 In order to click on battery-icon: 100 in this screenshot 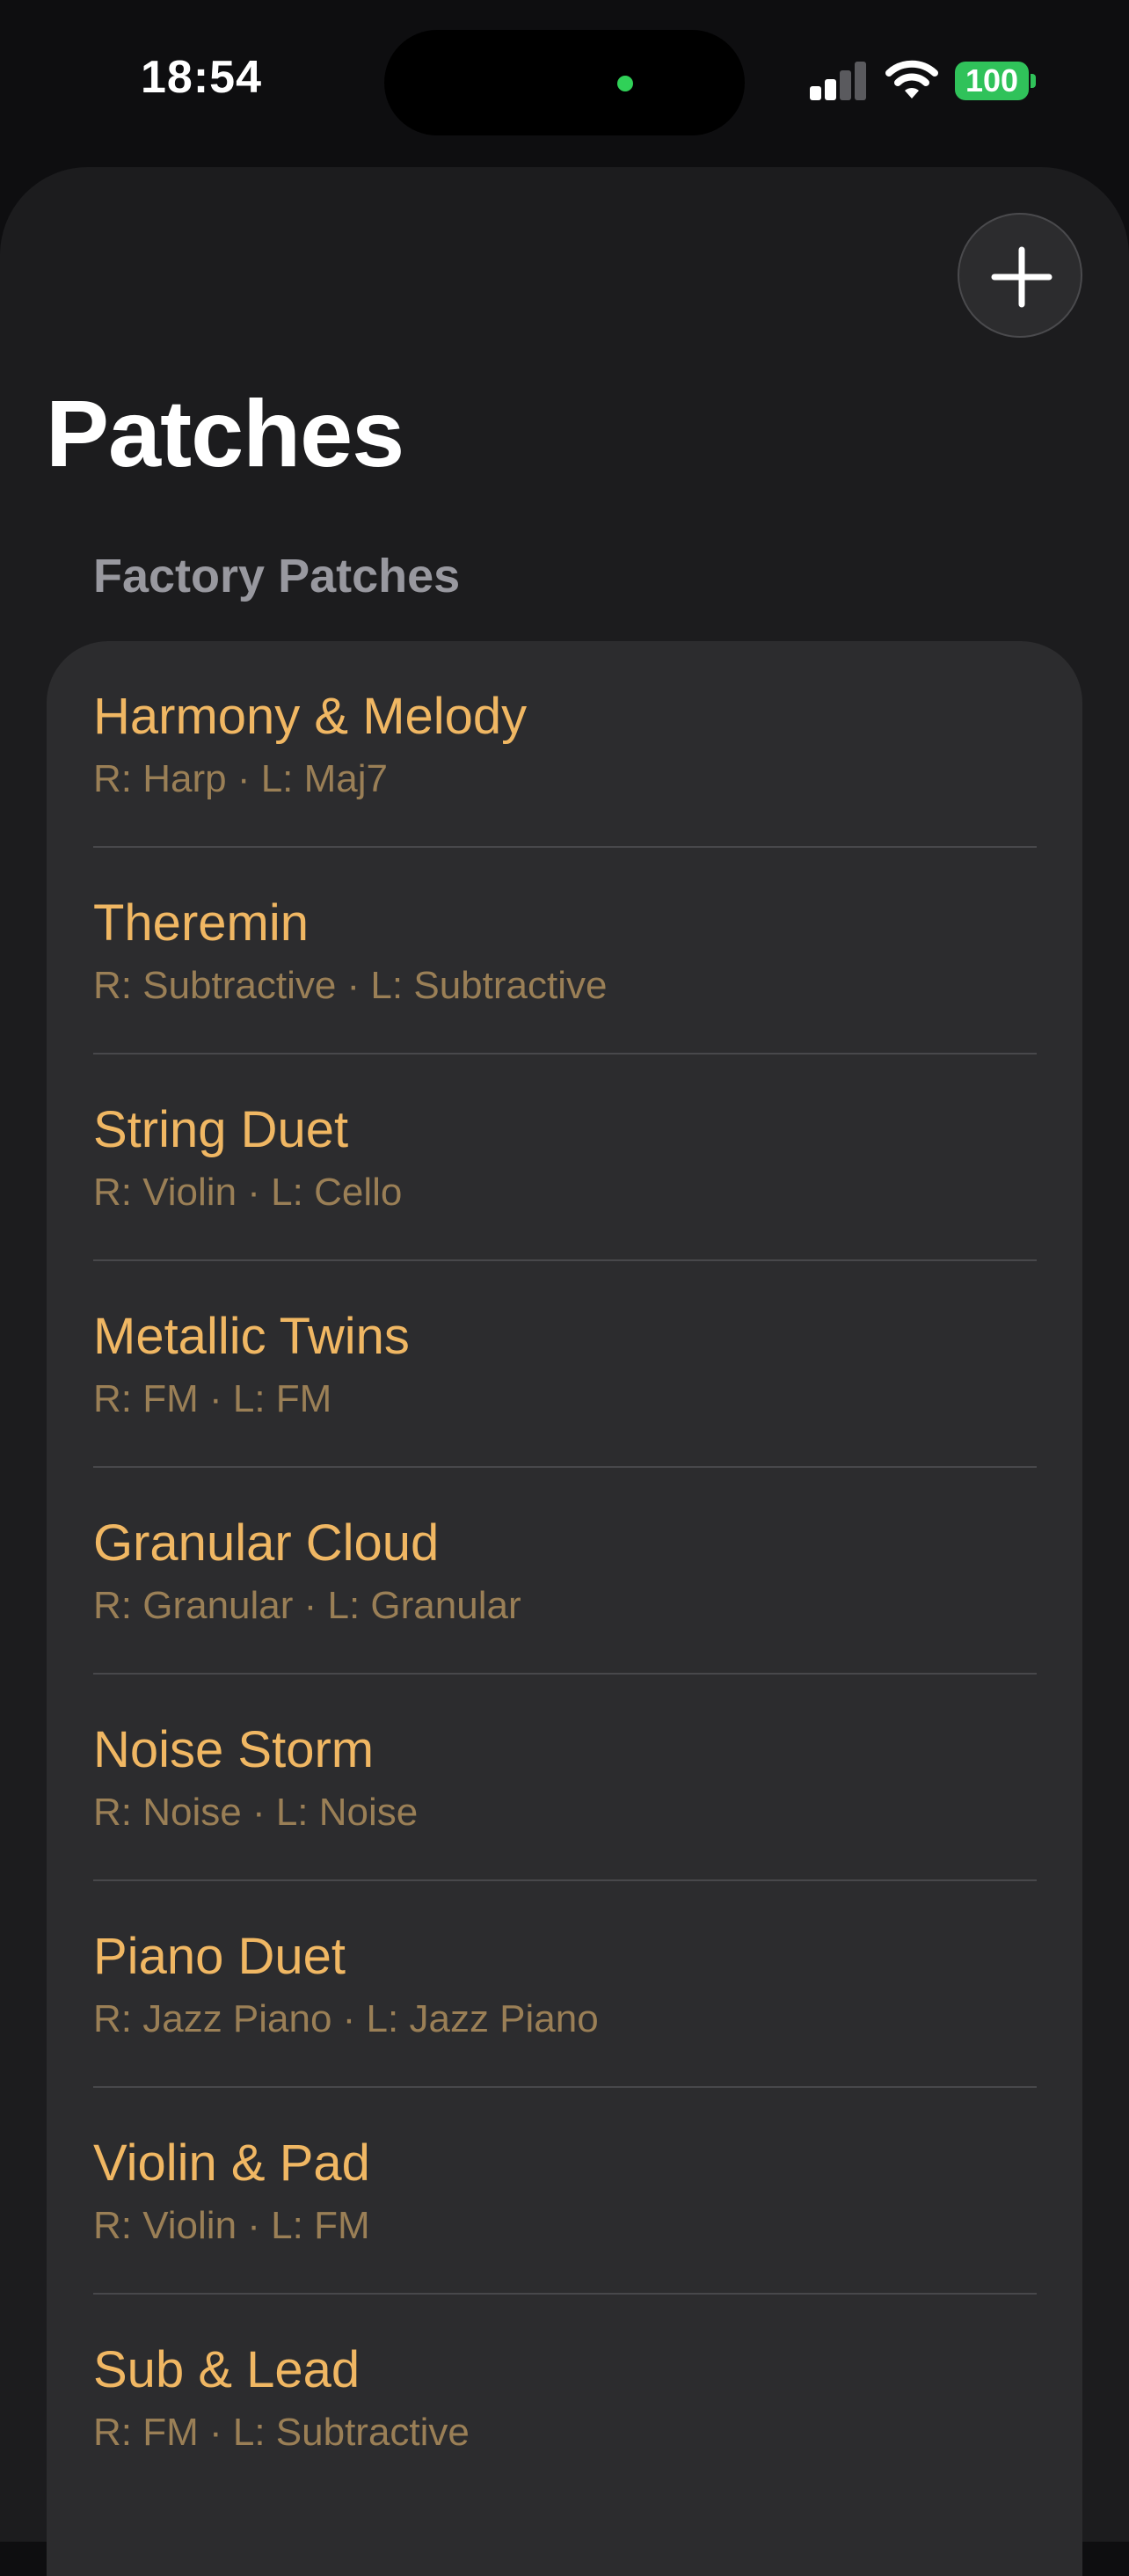, I will do `click(992, 81)`.